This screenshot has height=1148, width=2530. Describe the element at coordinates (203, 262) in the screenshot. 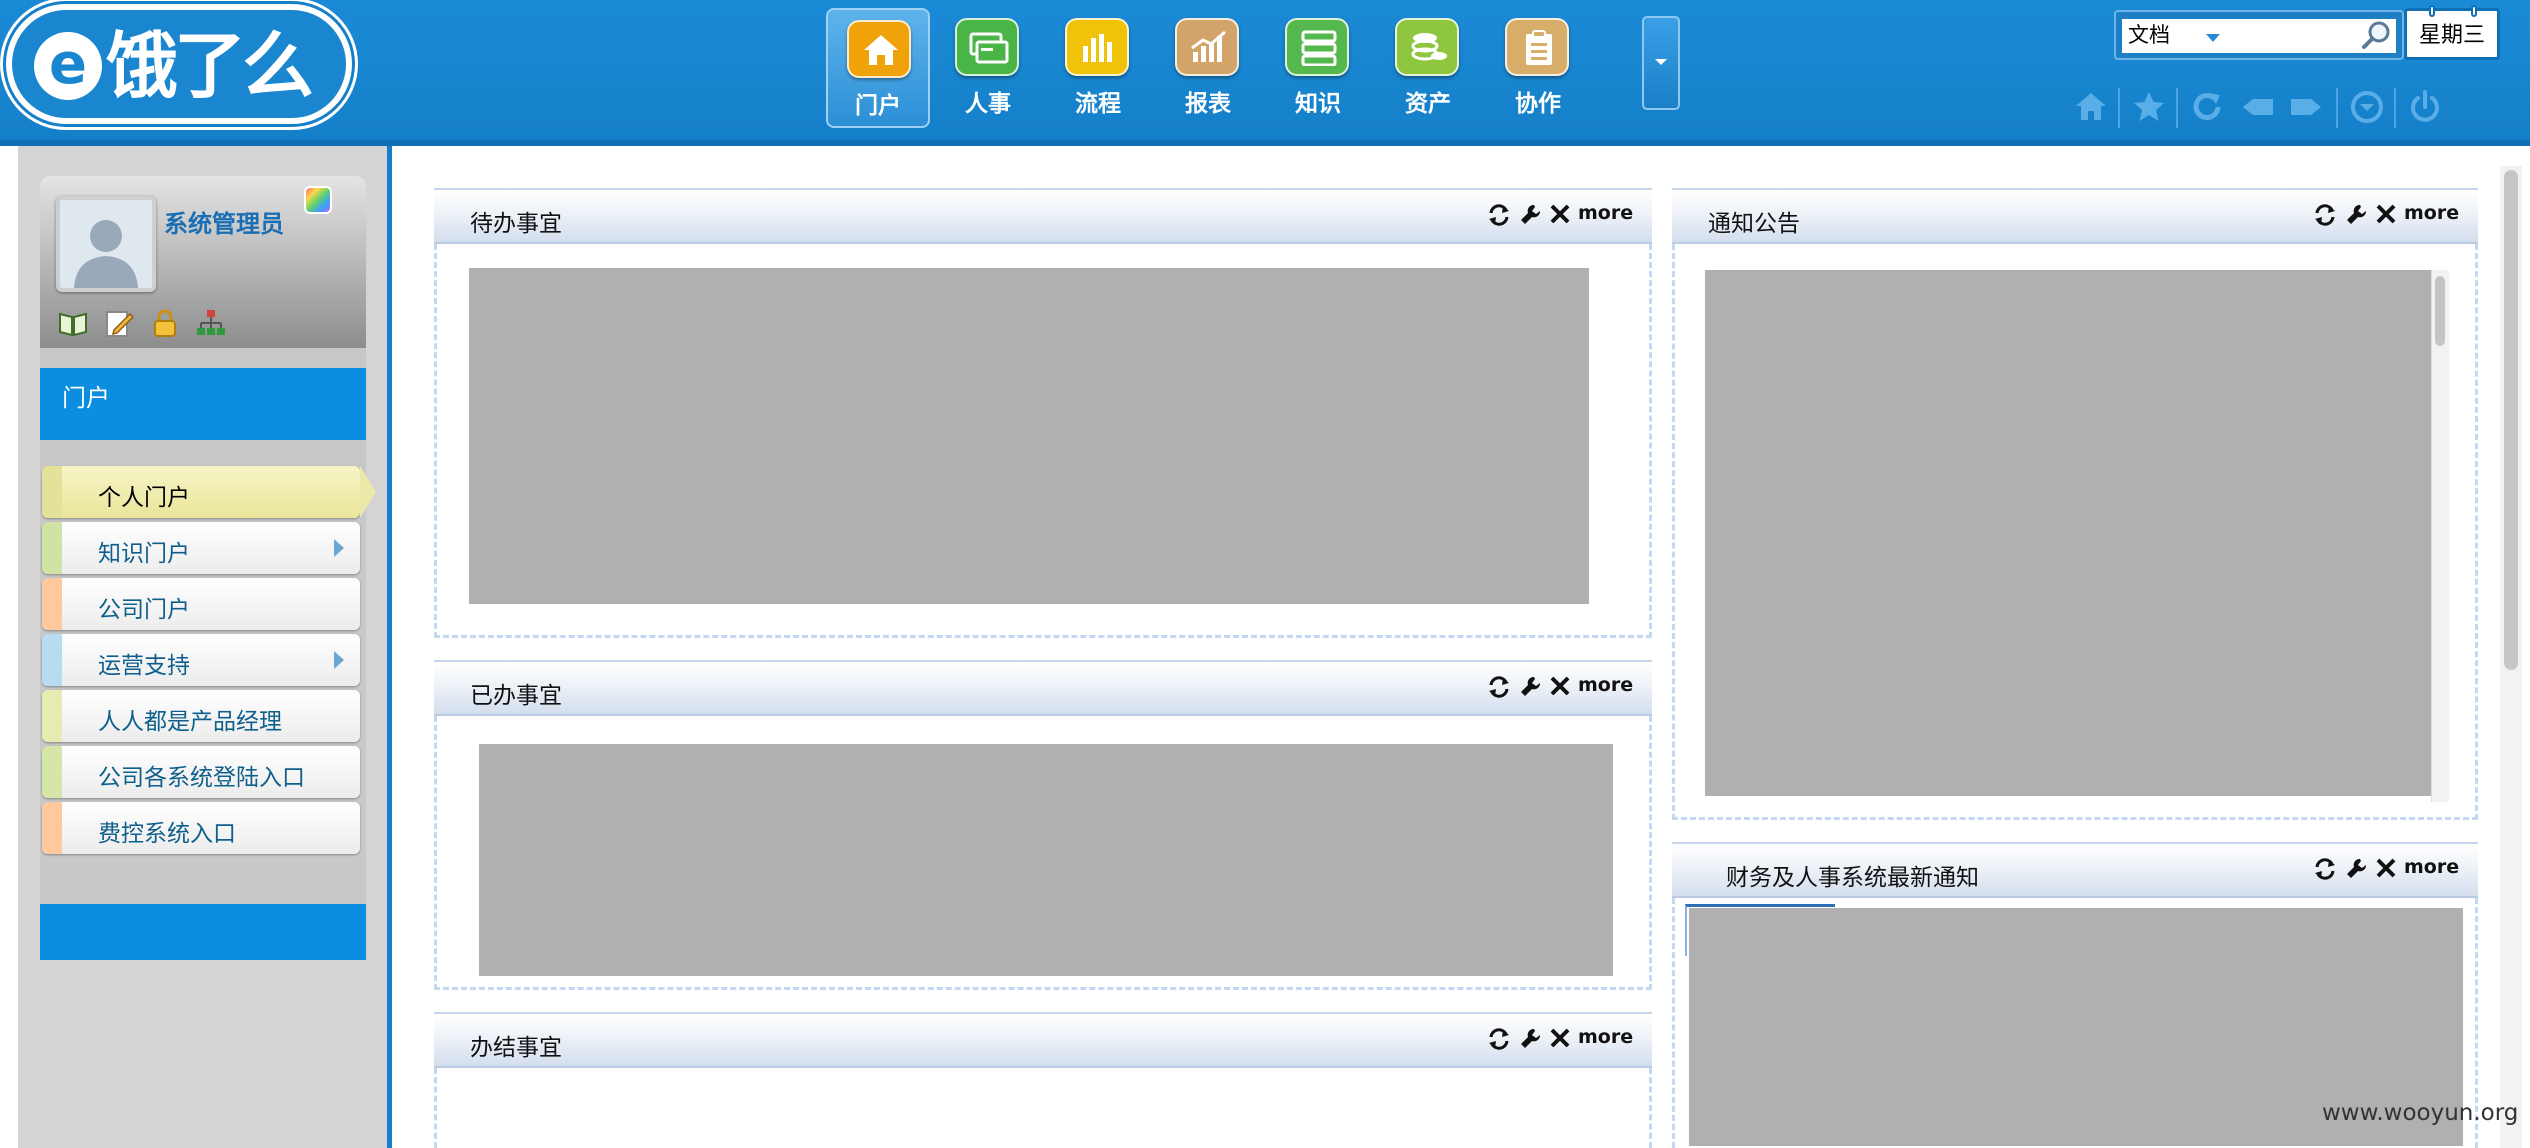

I see `user-profile: 系统管理员` at that location.